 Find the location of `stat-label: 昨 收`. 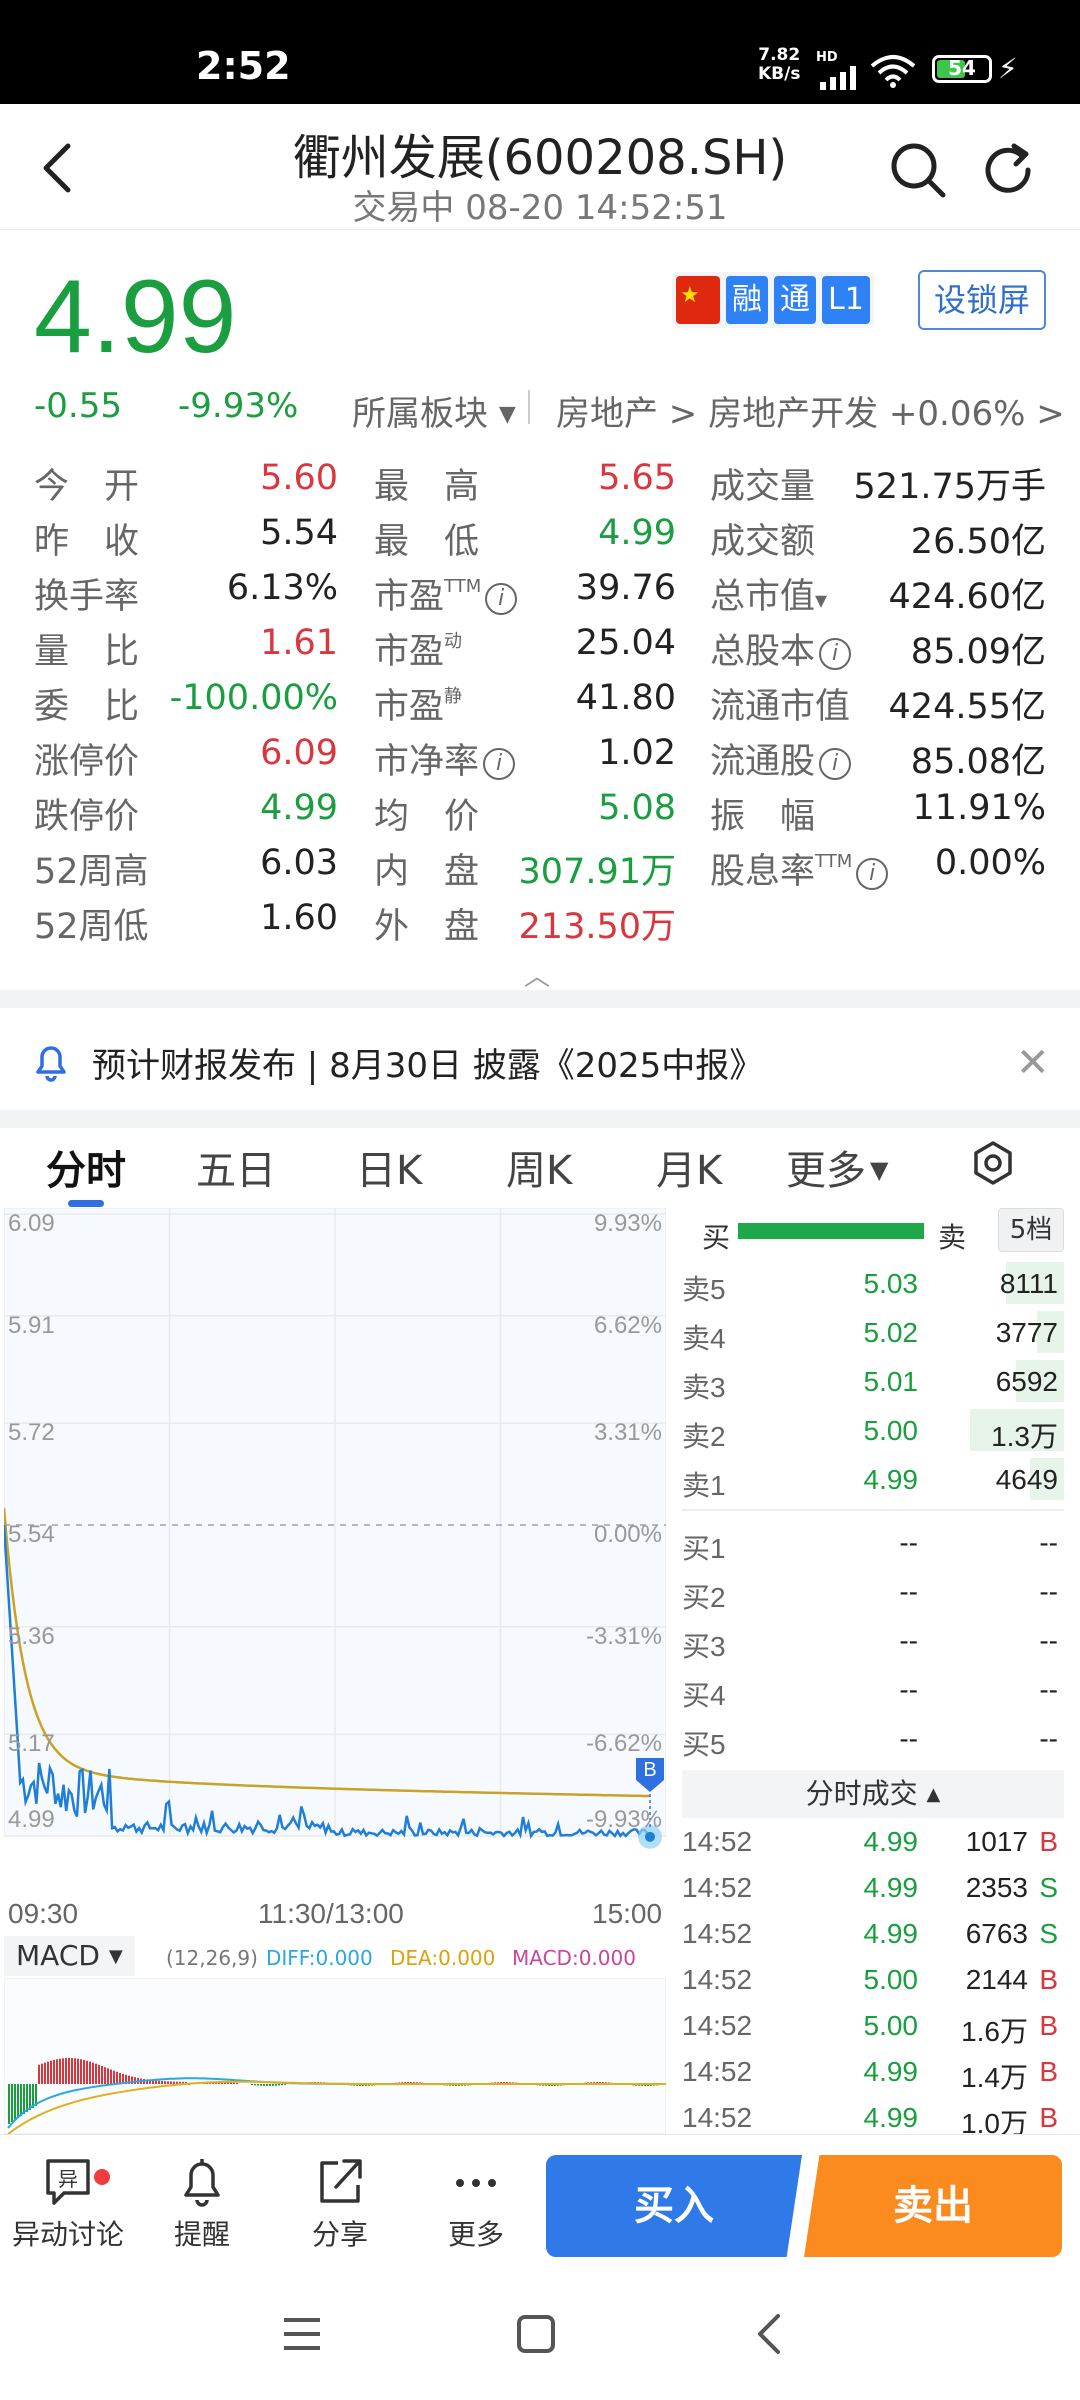

stat-label: 昨 收 is located at coordinates (87, 542).